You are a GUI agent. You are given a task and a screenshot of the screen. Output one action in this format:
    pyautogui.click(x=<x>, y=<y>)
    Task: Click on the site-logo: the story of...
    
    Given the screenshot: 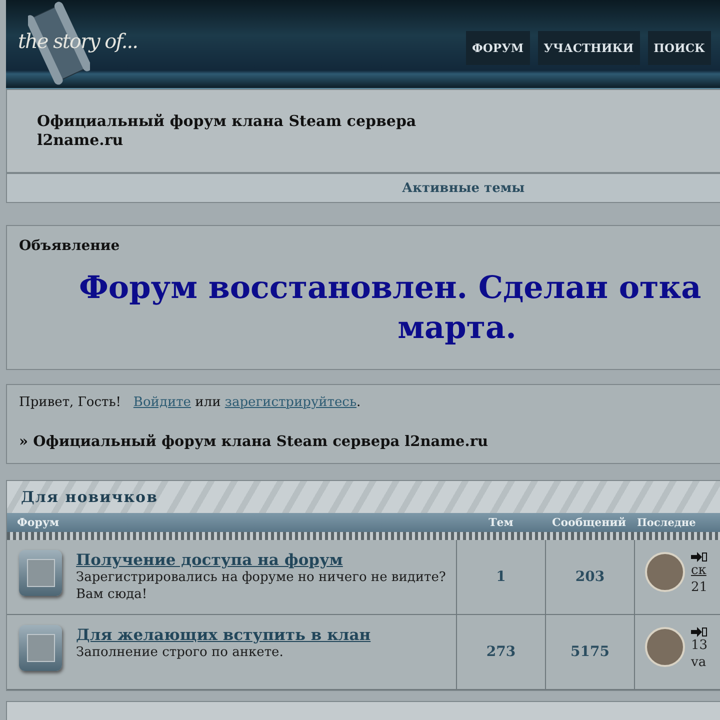 What is the action you would take?
    pyautogui.click(x=91, y=44)
    